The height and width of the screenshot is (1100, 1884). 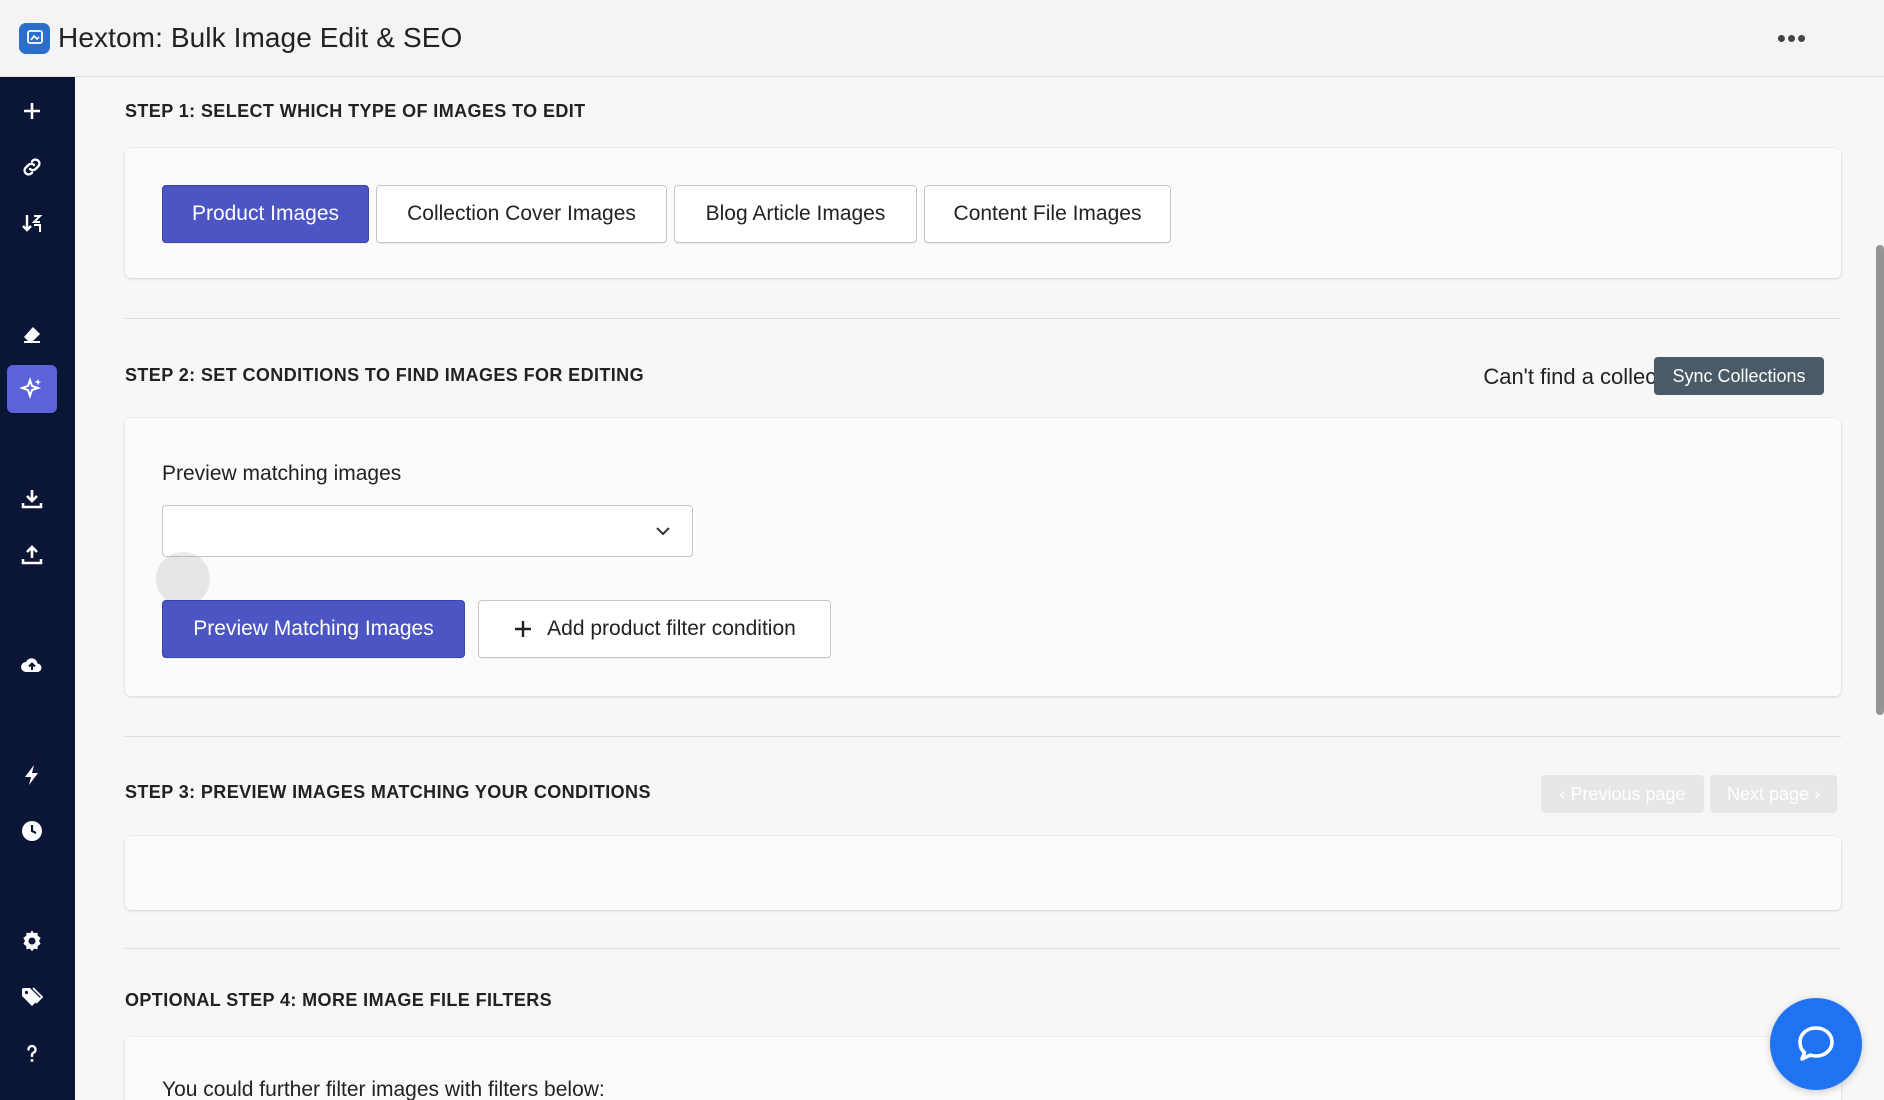 I want to click on gear-icon, so click(x=32, y=941).